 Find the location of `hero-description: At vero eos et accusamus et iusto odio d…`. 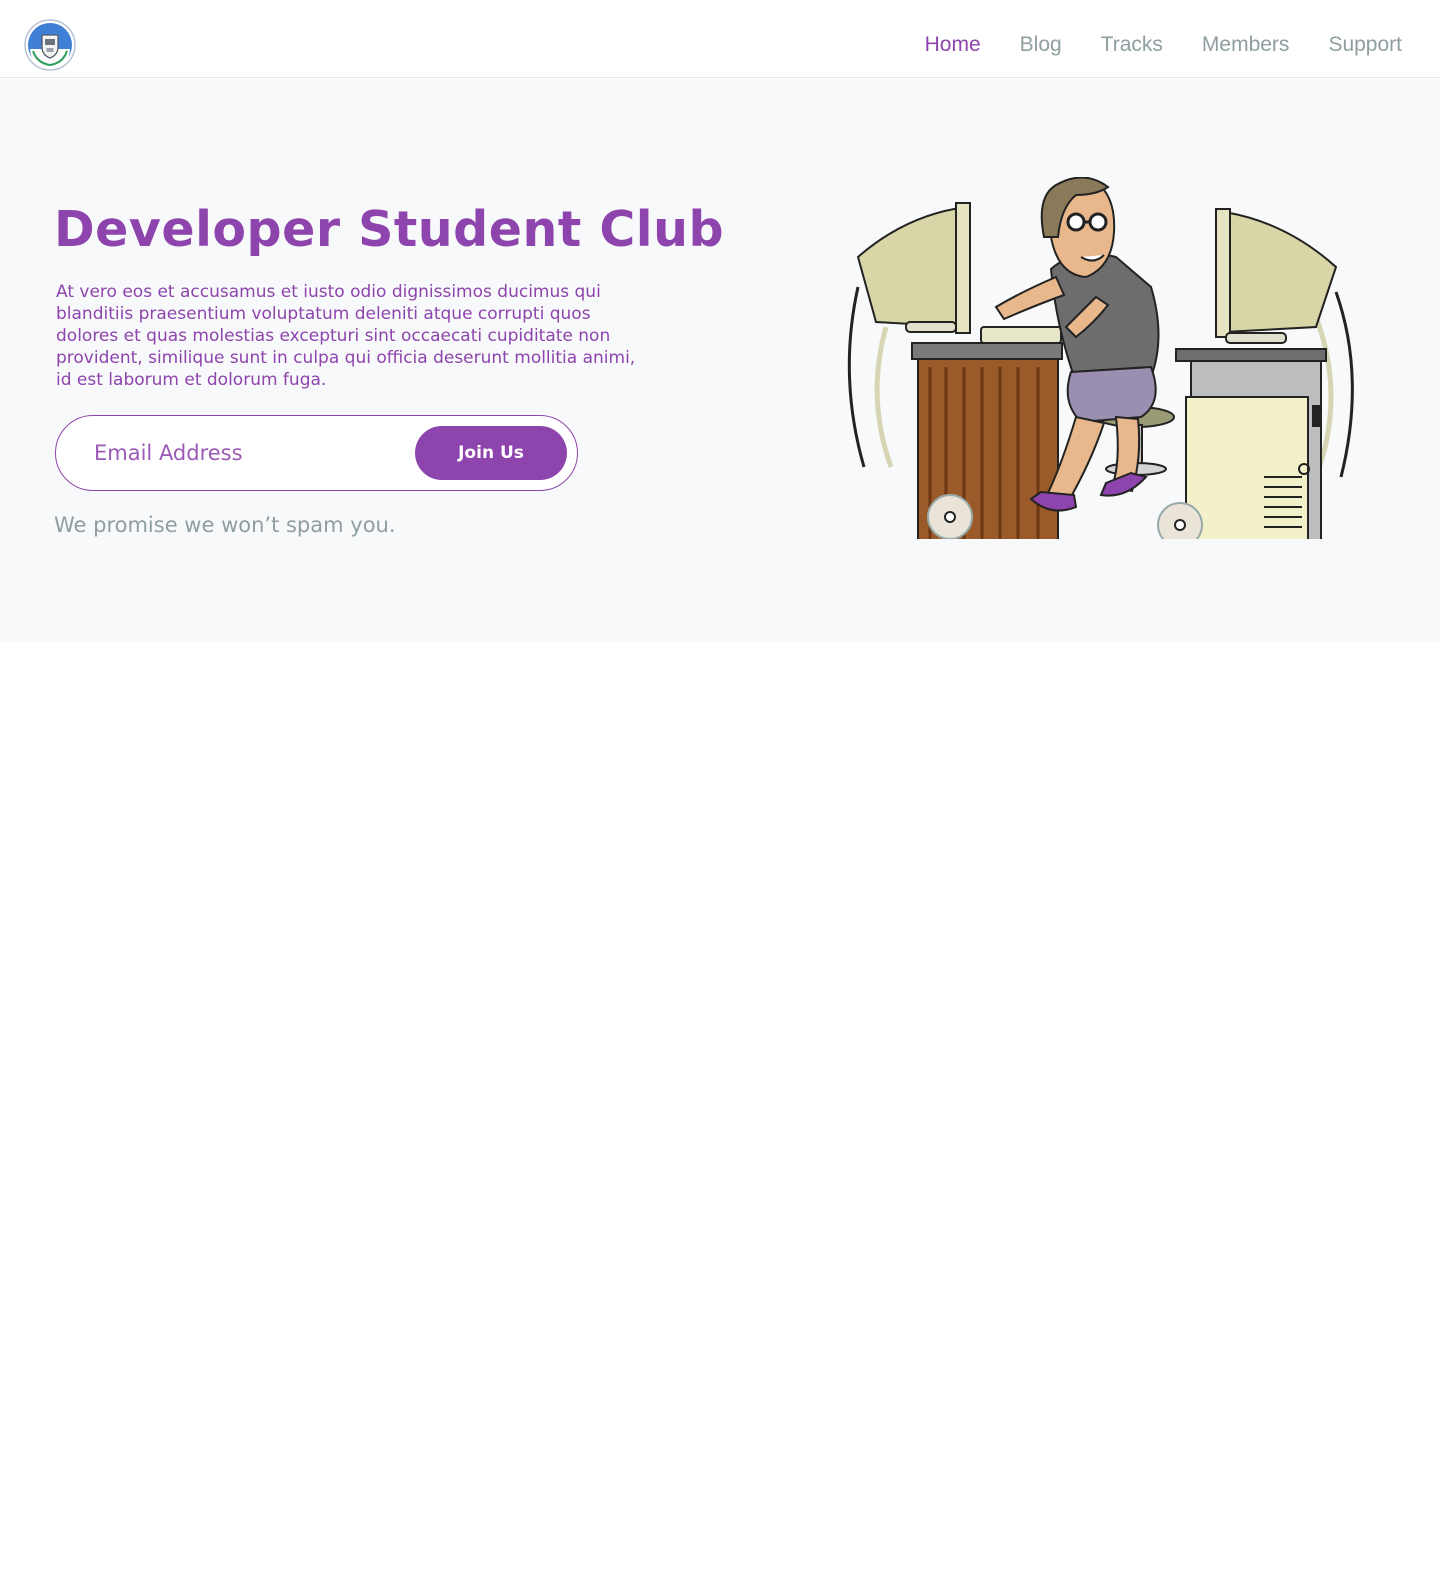

hero-description: At vero eos et accusamus et iusto odio d… is located at coordinates (346, 336).